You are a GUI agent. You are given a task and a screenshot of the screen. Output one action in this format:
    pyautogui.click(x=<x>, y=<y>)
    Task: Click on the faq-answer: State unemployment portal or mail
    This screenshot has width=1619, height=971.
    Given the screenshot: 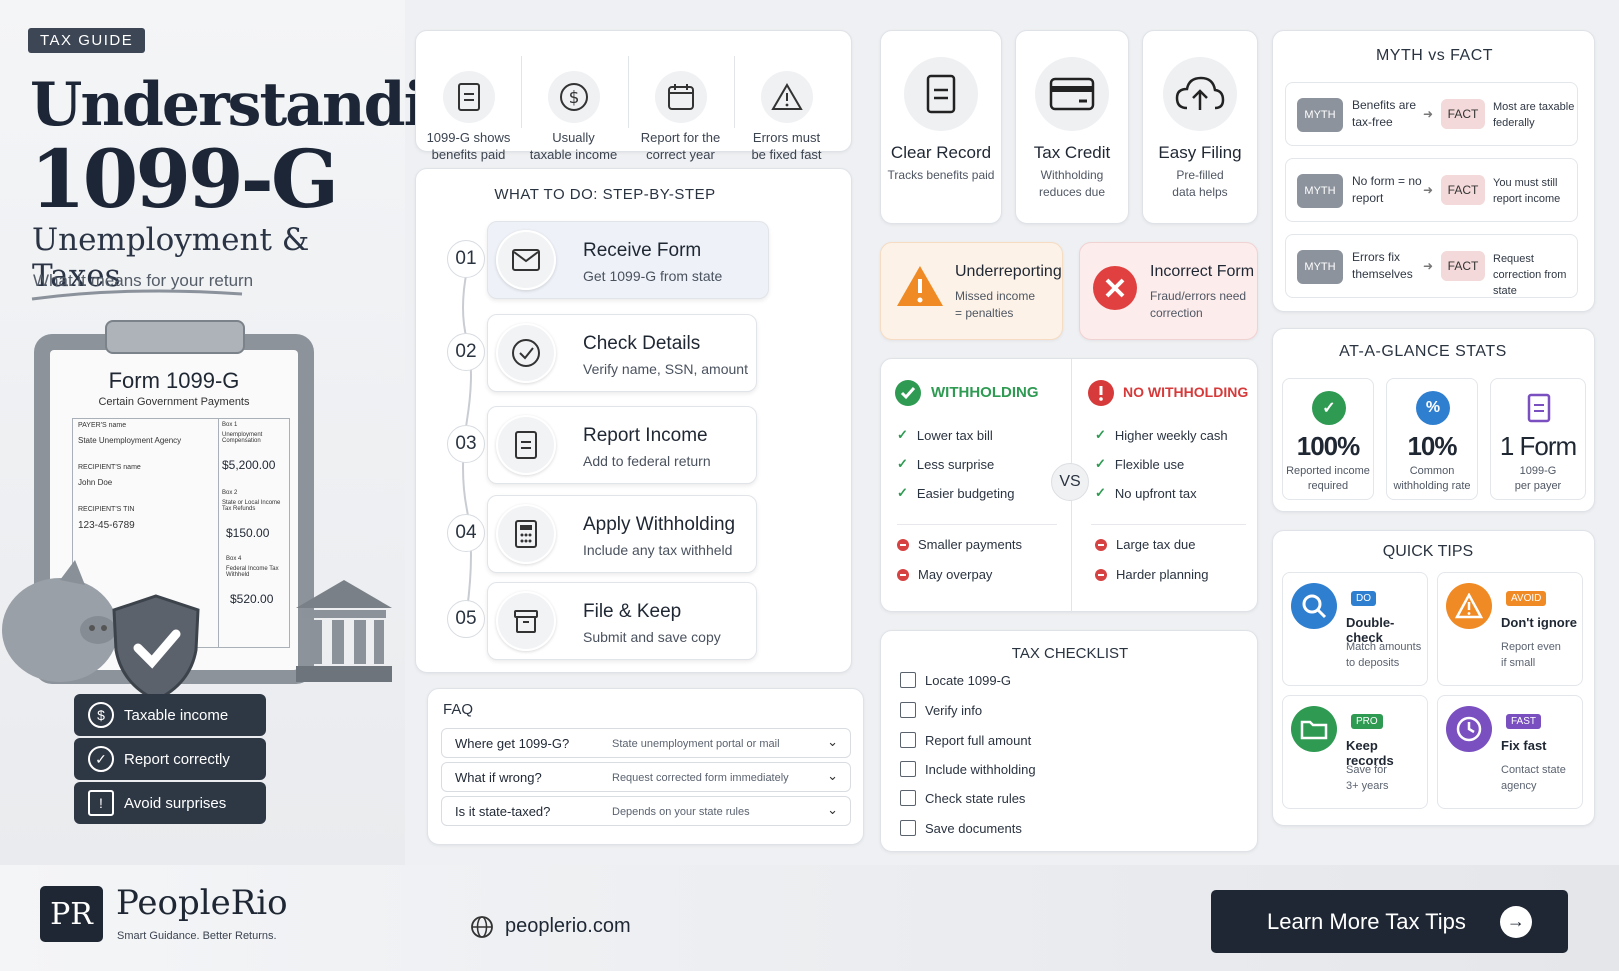 What is the action you would take?
    pyautogui.click(x=696, y=744)
    